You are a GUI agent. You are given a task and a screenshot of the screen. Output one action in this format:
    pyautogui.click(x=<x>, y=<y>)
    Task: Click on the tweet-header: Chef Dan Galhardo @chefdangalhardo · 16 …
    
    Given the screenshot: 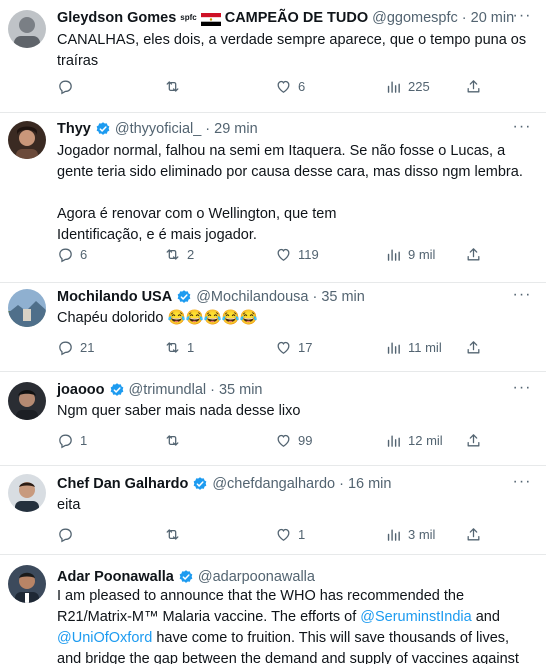 What is the action you would take?
    pyautogui.click(x=281, y=484)
    